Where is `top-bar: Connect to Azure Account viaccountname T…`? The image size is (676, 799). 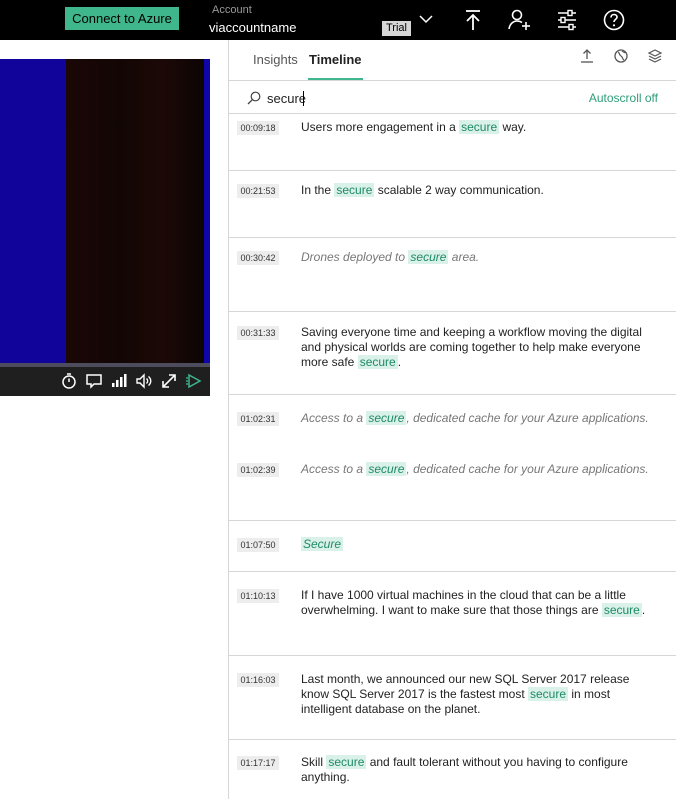
top-bar: Connect to Azure Account viaccountname T… is located at coordinates (338, 20).